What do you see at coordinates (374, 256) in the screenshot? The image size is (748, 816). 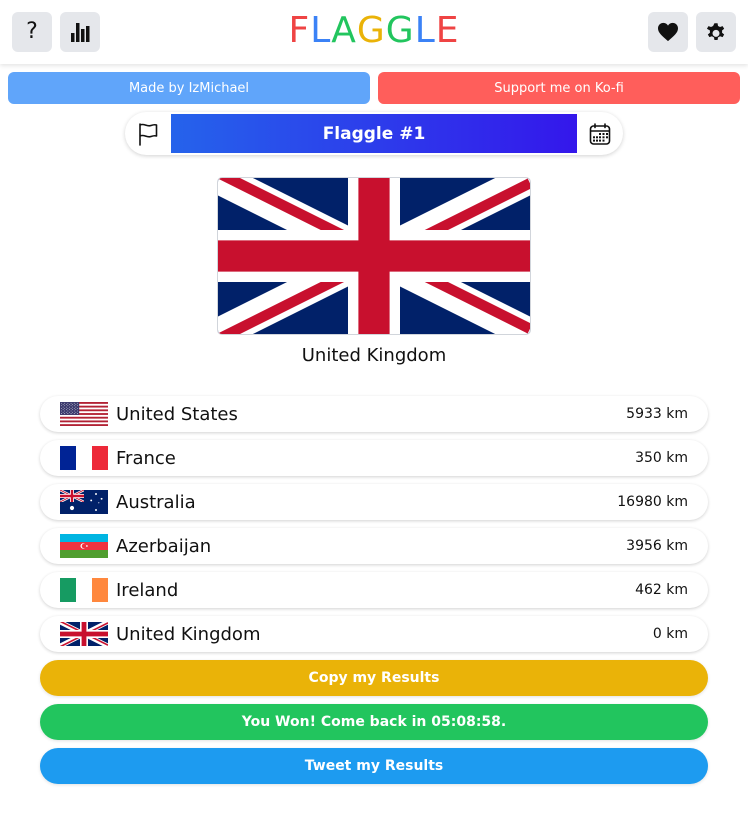 I see `target-flag-image` at bounding box center [374, 256].